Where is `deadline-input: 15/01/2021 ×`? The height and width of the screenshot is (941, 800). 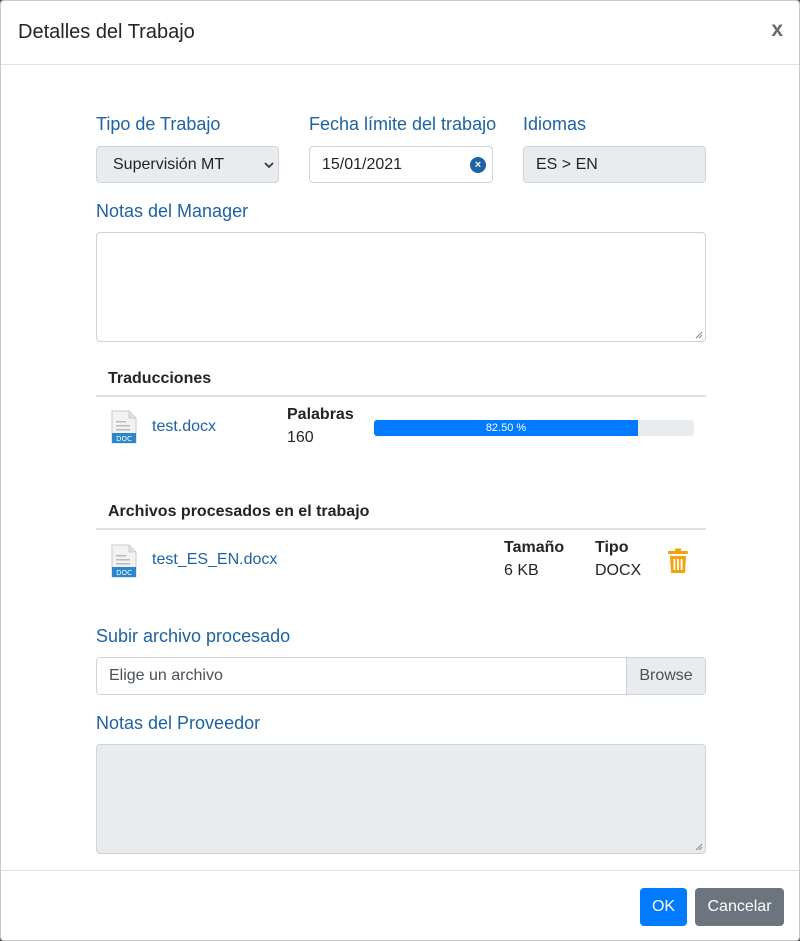 deadline-input: 15/01/2021 × is located at coordinates (401, 164).